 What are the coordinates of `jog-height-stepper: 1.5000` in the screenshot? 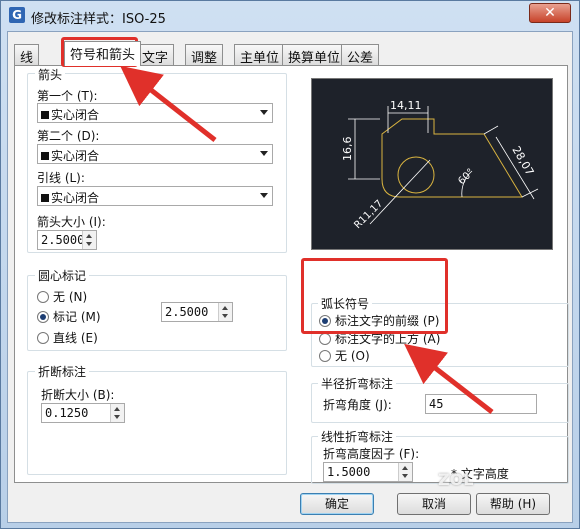 It's located at (368, 472).